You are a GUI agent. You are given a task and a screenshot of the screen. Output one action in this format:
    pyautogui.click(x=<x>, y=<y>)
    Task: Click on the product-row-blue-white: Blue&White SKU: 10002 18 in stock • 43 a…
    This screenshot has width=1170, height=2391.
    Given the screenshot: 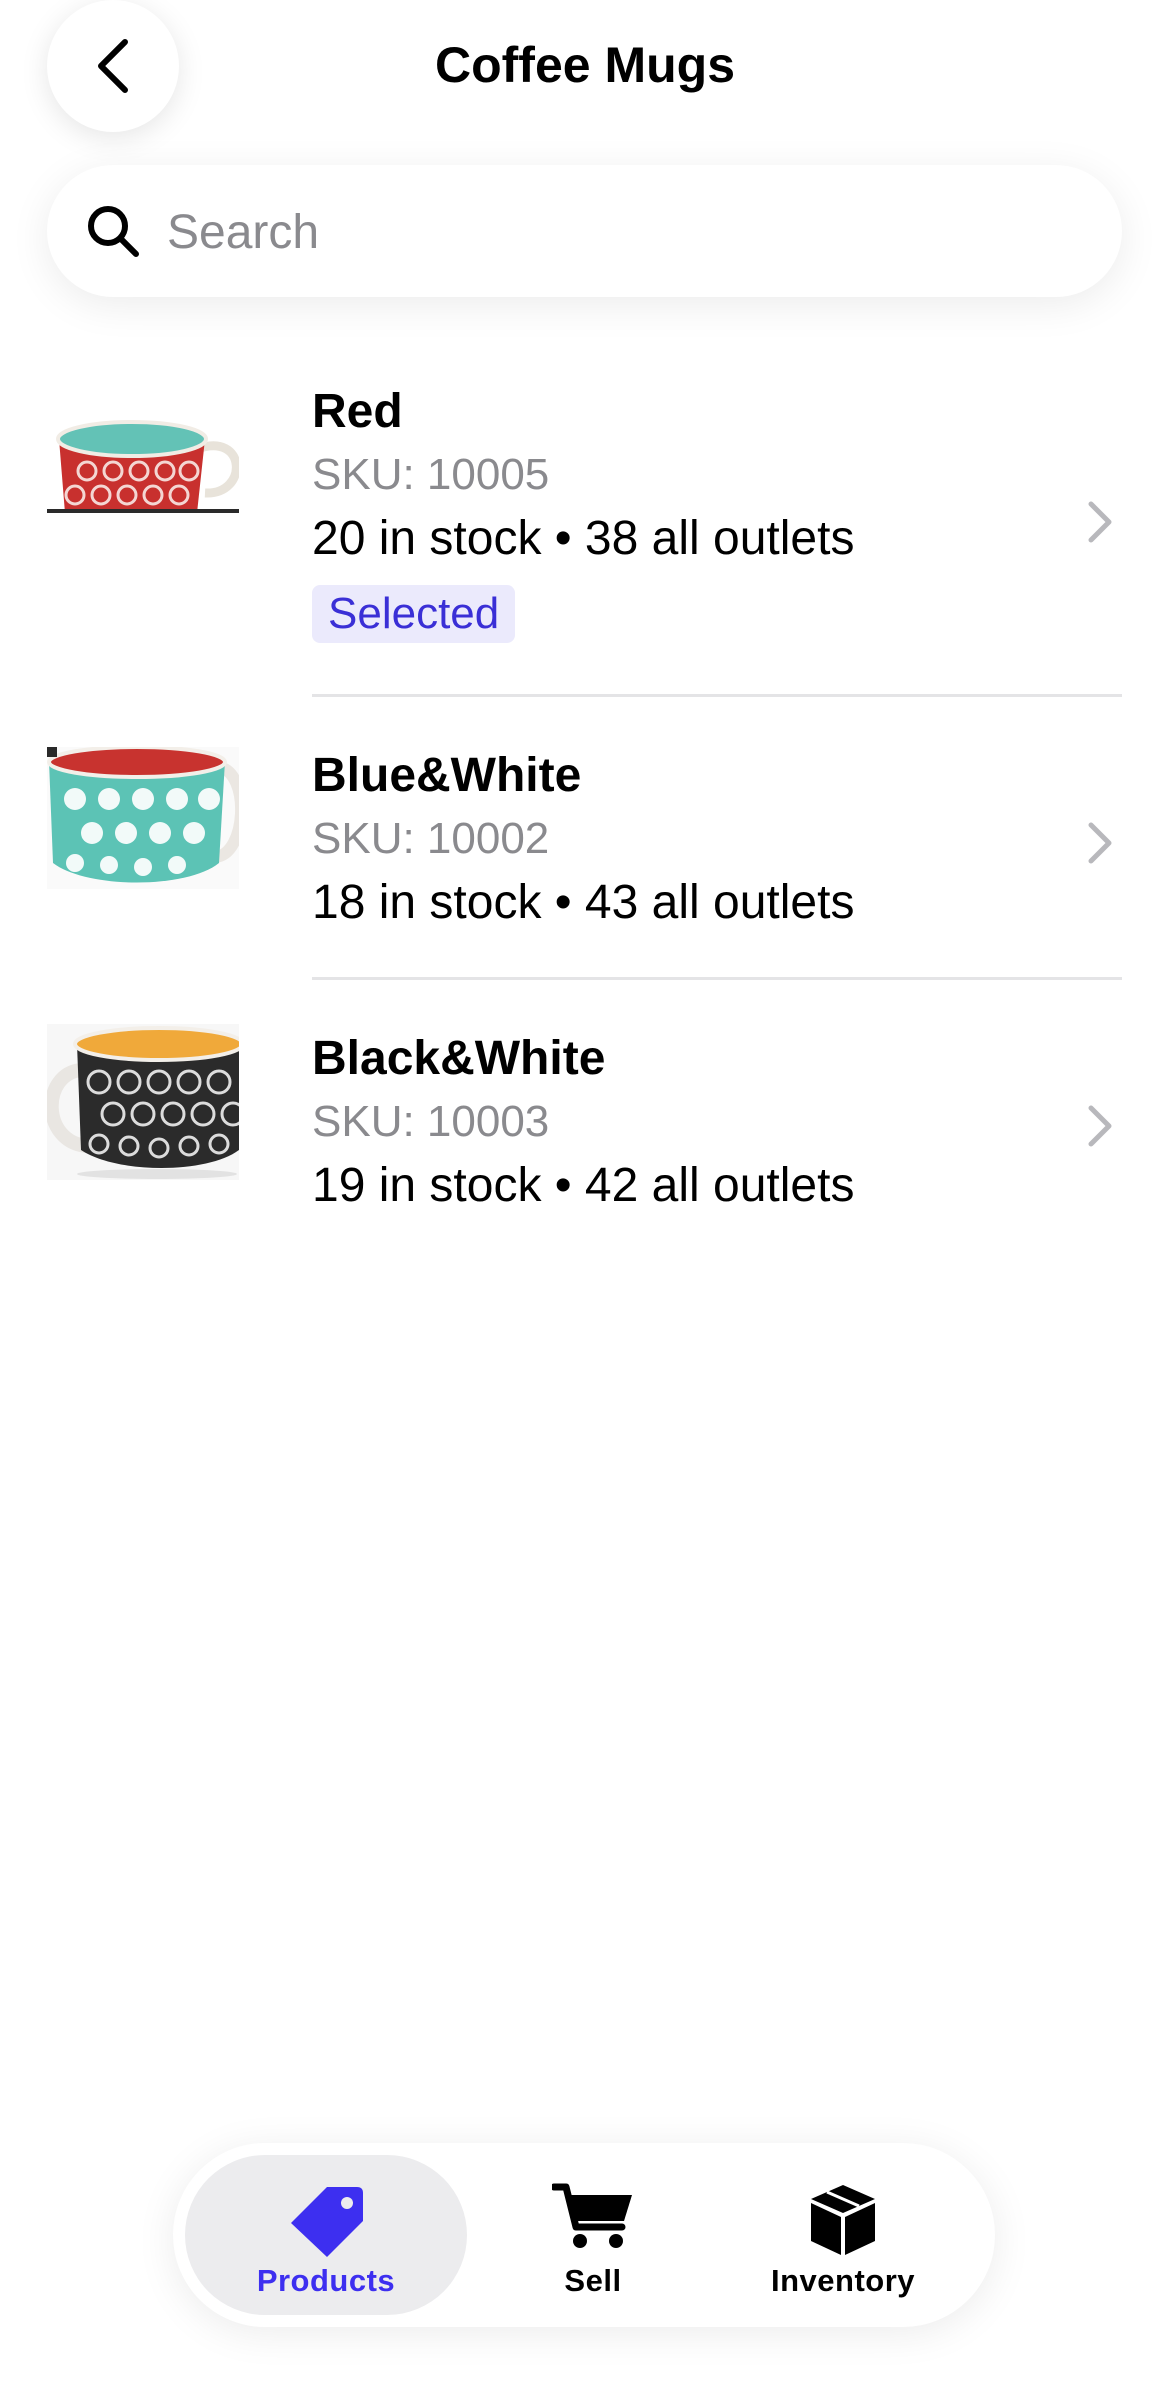 What is the action you would take?
    pyautogui.click(x=585, y=838)
    